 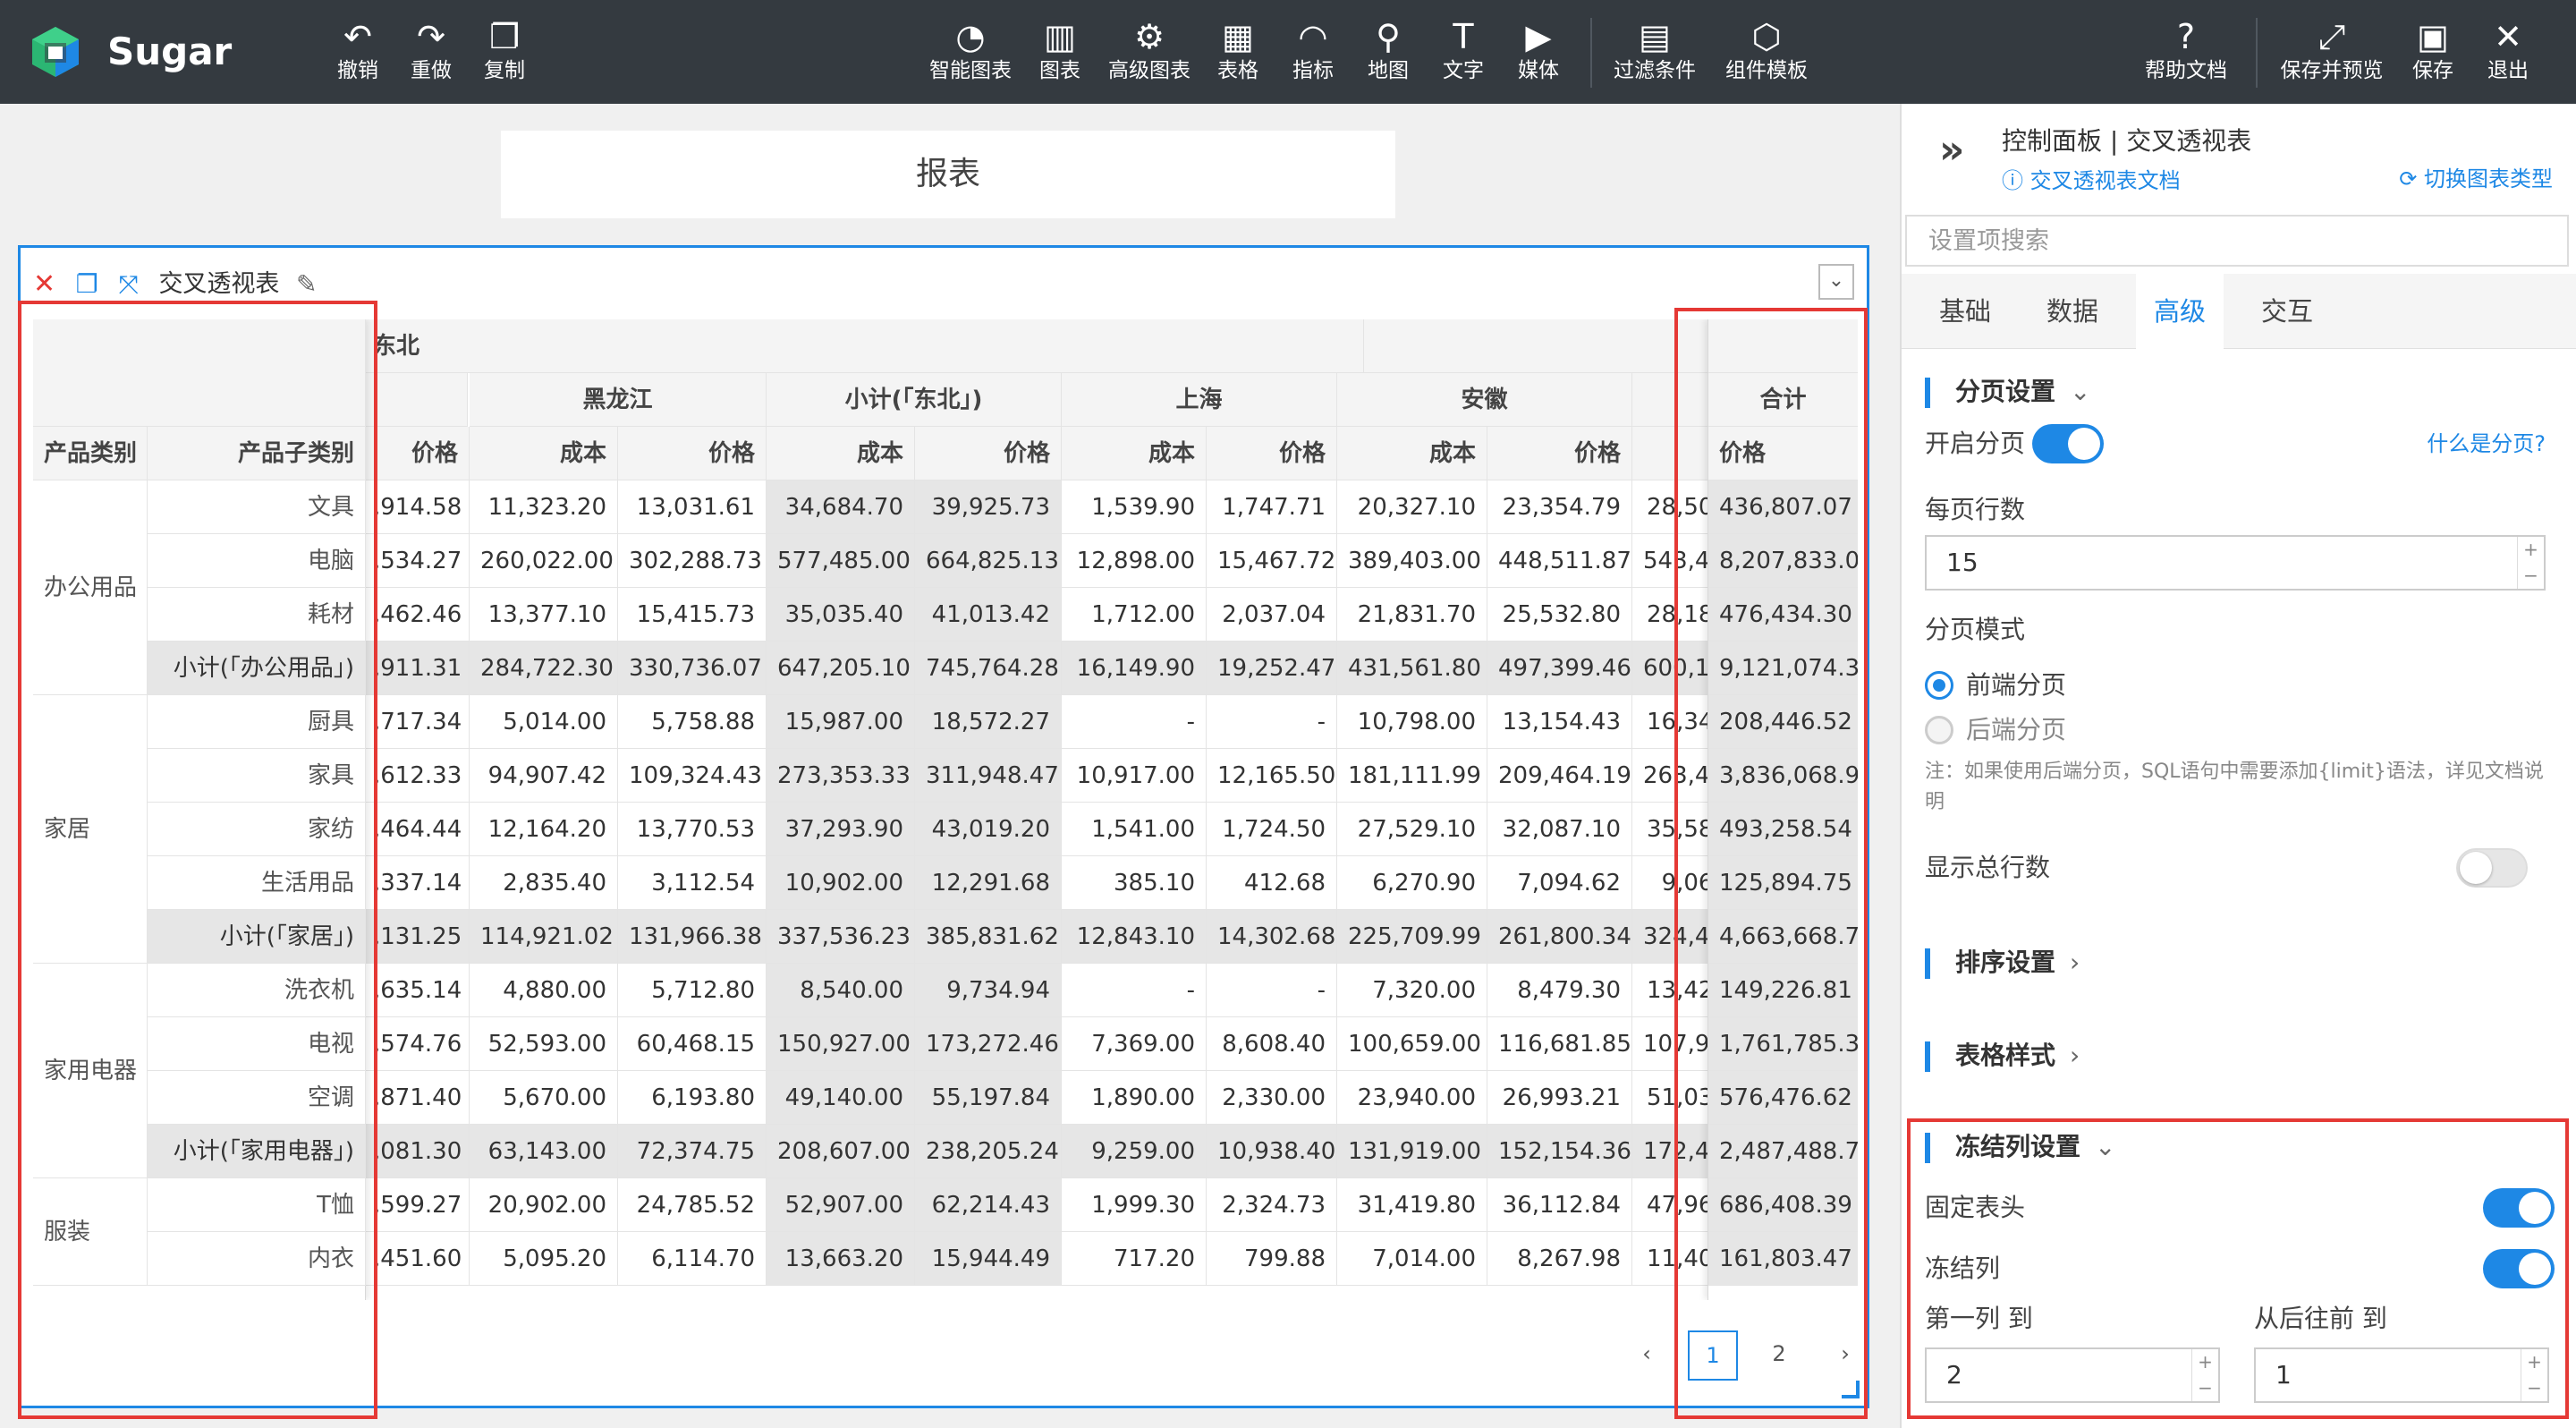 What do you see at coordinates (90, 453) in the screenshot?
I see `category-header: 产品类别` at bounding box center [90, 453].